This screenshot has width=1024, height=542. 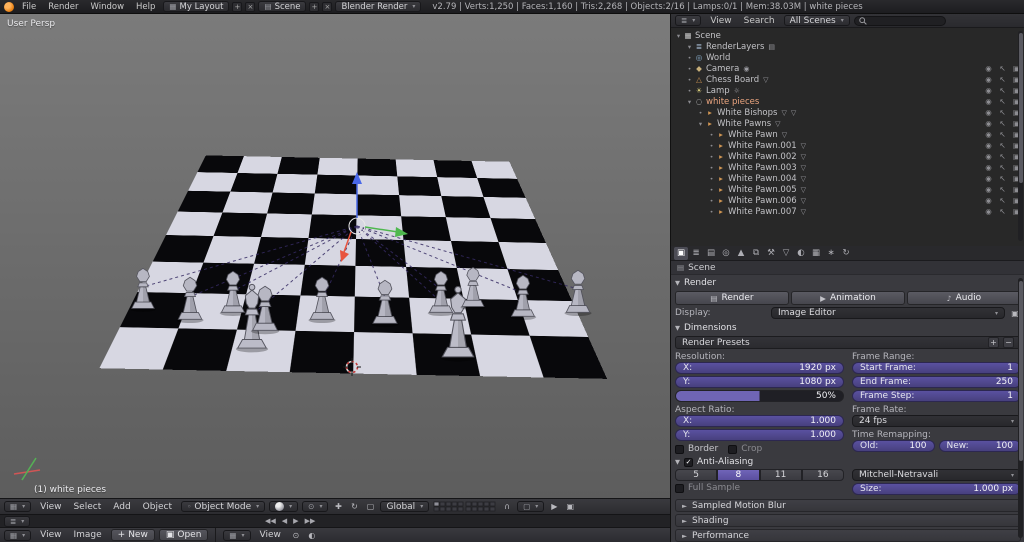 What do you see at coordinates (786, 253) in the screenshot?
I see `properties-tab-object-data: ▽` at bounding box center [786, 253].